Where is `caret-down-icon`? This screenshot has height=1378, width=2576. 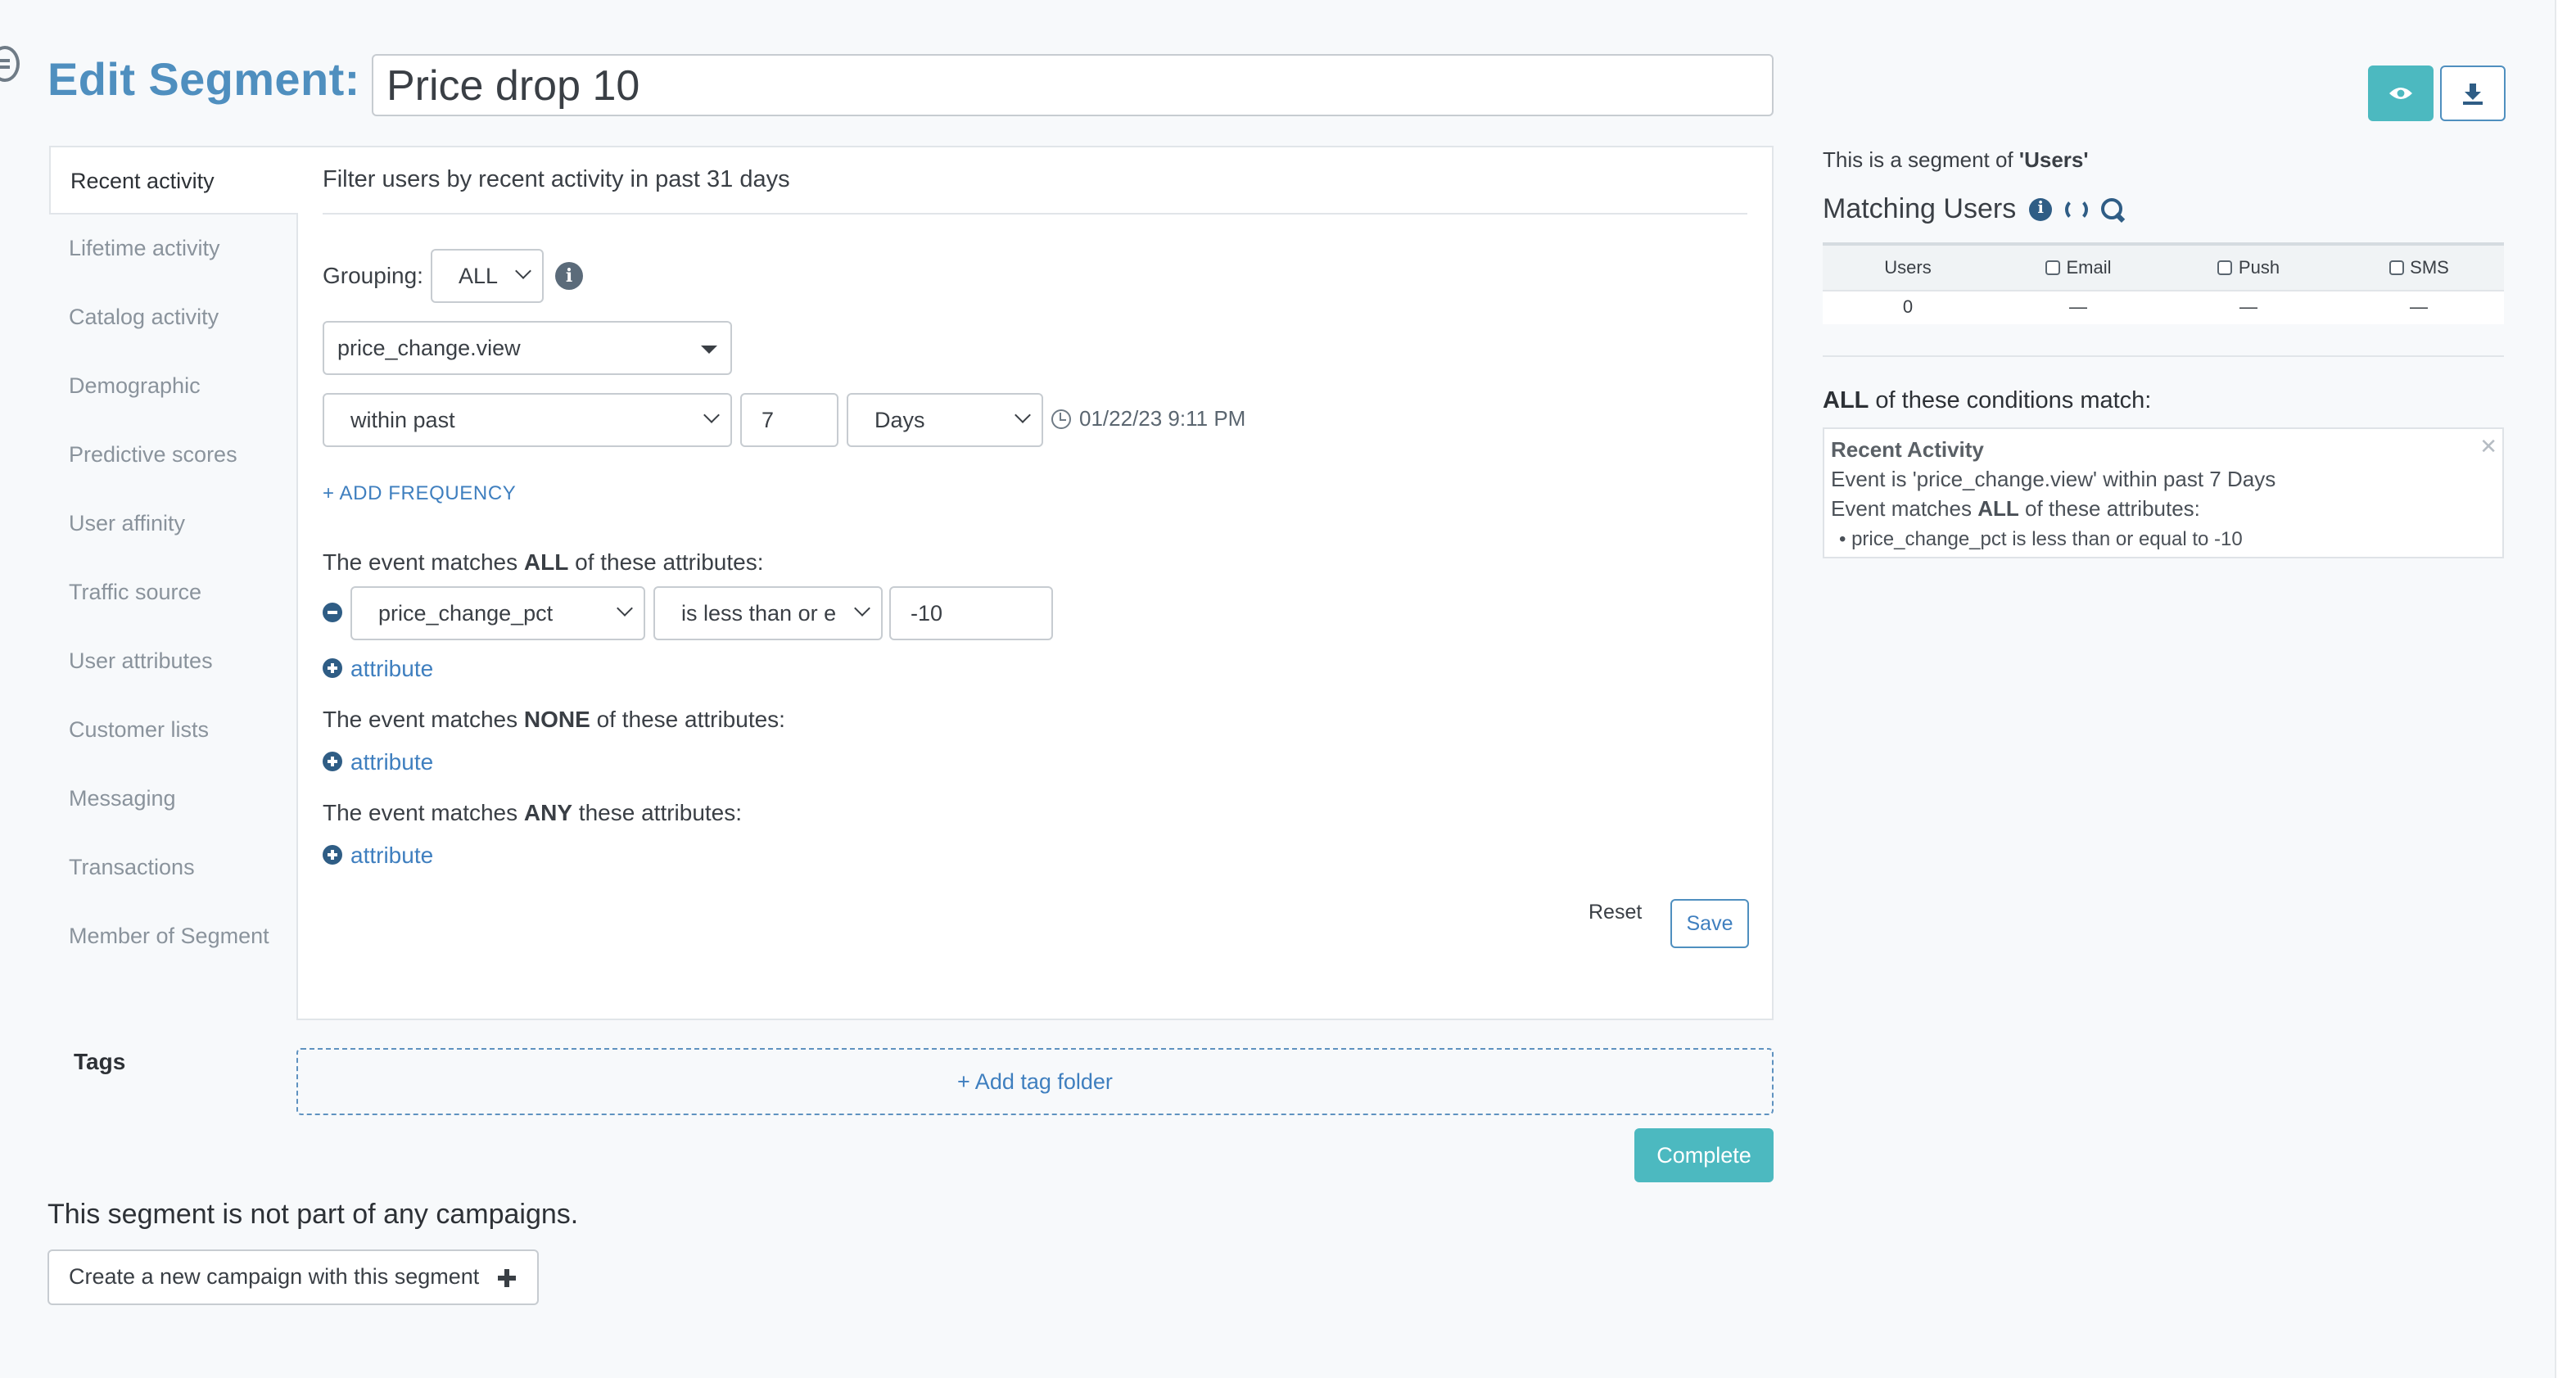 caret-down-icon is located at coordinates (709, 350).